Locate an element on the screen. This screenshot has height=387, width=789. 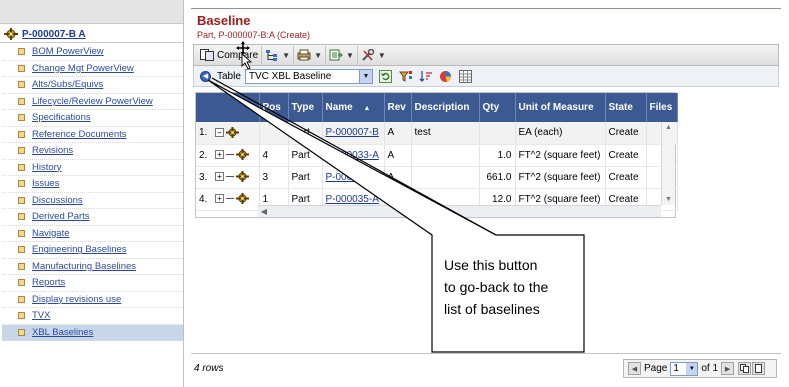
part-name-link: P-00003 is located at coordinates (345, 177).